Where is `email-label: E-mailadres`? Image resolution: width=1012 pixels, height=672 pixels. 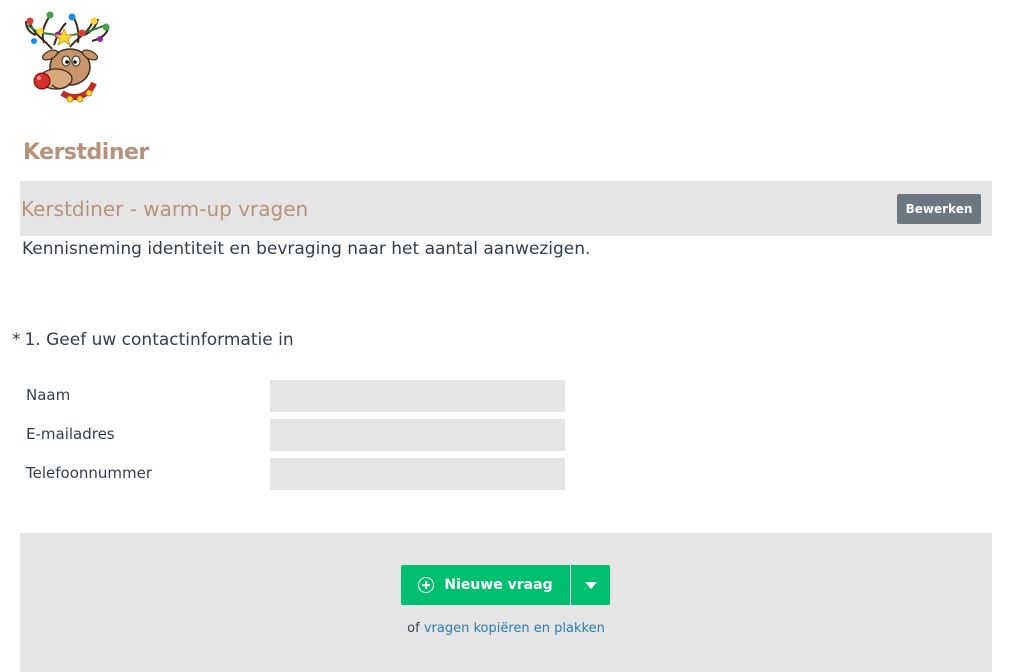 email-label: E-mailadres is located at coordinates (70, 434).